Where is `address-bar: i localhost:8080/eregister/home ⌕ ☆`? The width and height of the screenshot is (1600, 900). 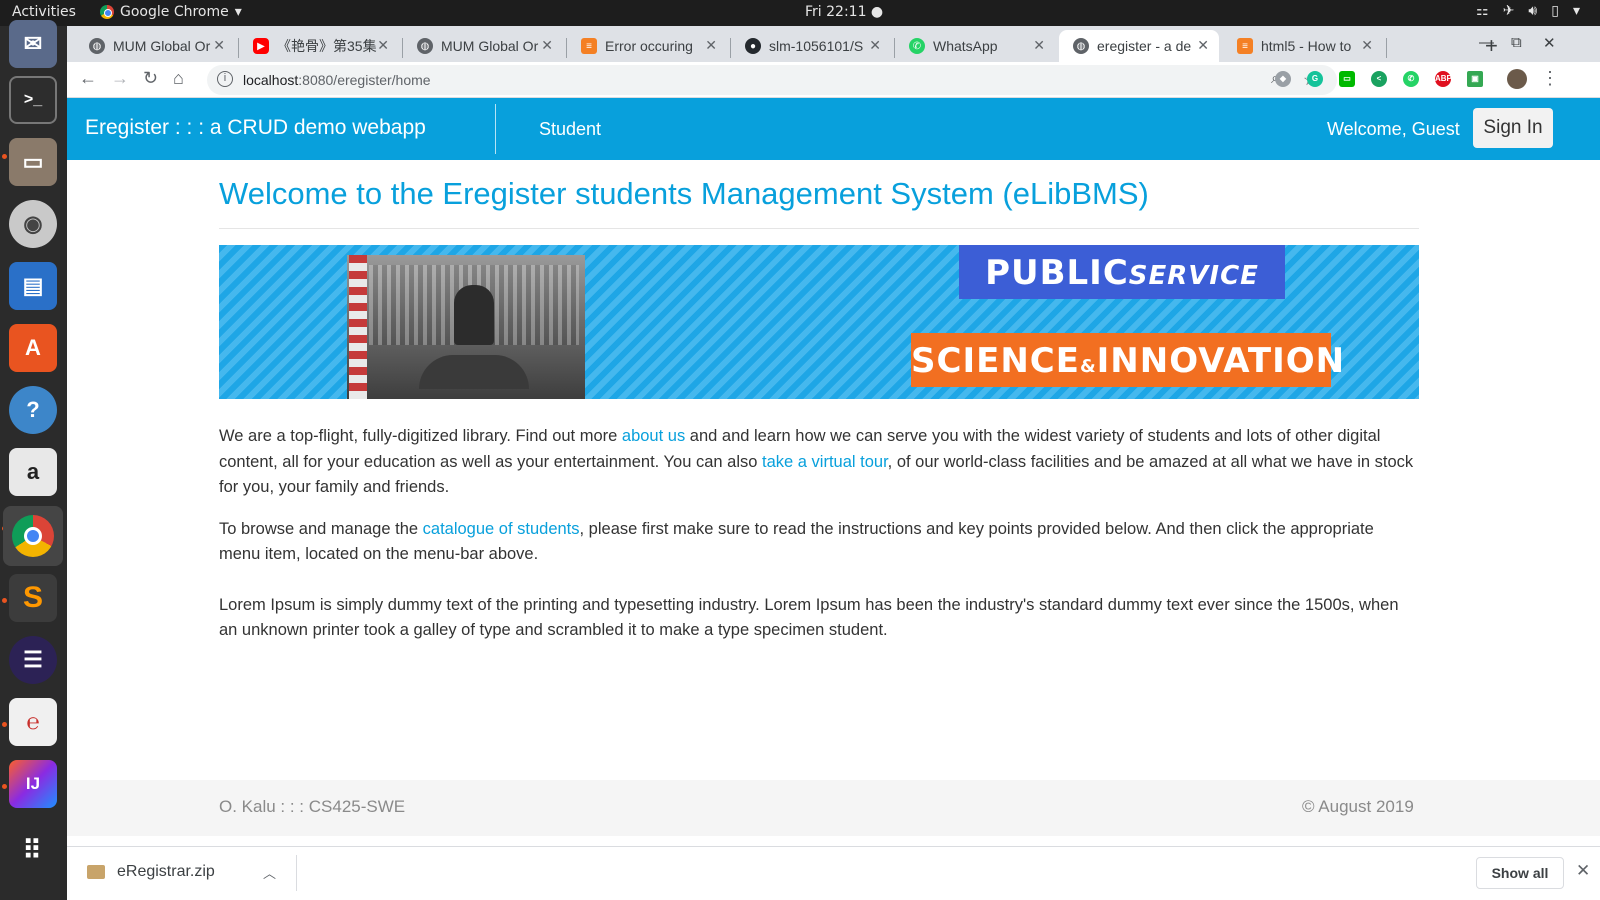
address-bar: i localhost:8080/eregister/home ⌕ ☆ is located at coordinates (772, 80).